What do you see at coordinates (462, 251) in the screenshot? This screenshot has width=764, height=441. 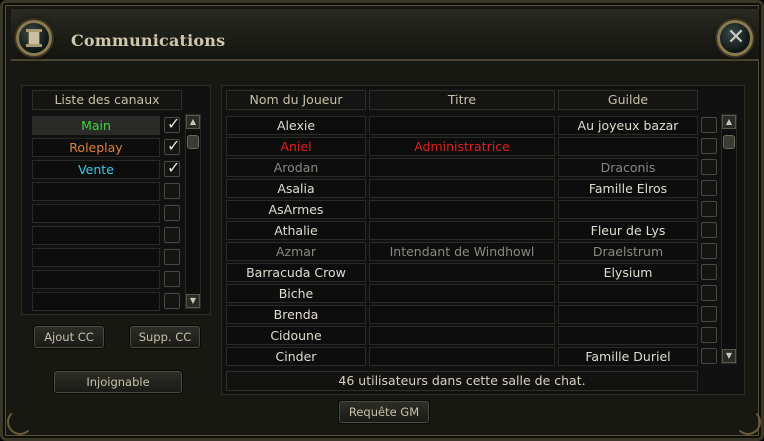 I see `player-title-cell: Intendant de Windhowl` at bounding box center [462, 251].